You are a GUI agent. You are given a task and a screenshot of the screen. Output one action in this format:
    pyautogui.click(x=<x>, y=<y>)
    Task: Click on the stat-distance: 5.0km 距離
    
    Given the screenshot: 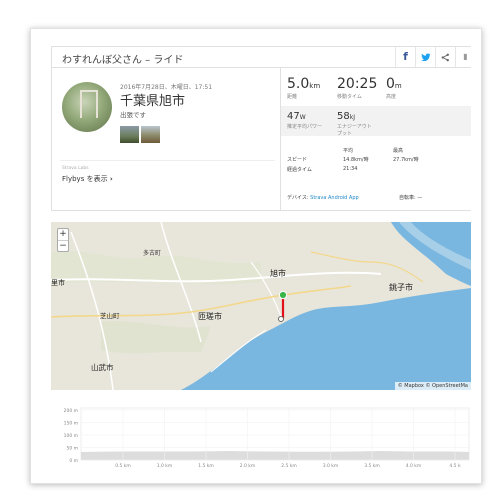 What is the action you would take?
    pyautogui.click(x=303, y=88)
    